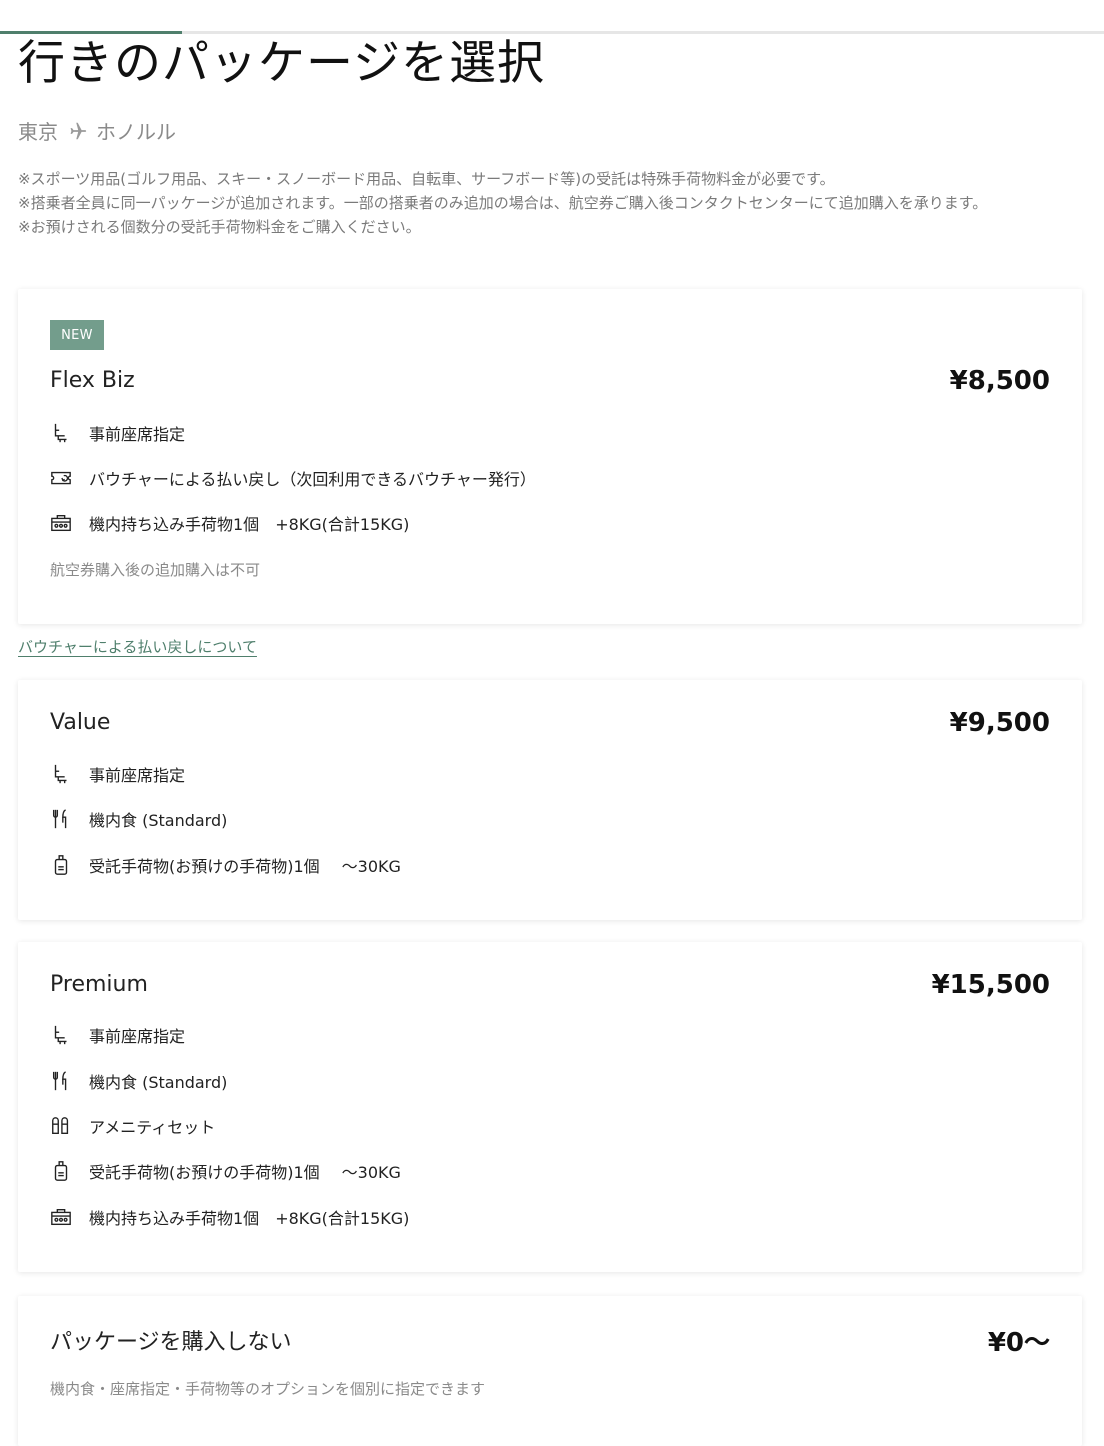 The width and height of the screenshot is (1104, 1446). What do you see at coordinates (312, 479) in the screenshot?
I see `feature-text: バウチャーによる払い戻し（次回利用できるバウチャー発行）` at bounding box center [312, 479].